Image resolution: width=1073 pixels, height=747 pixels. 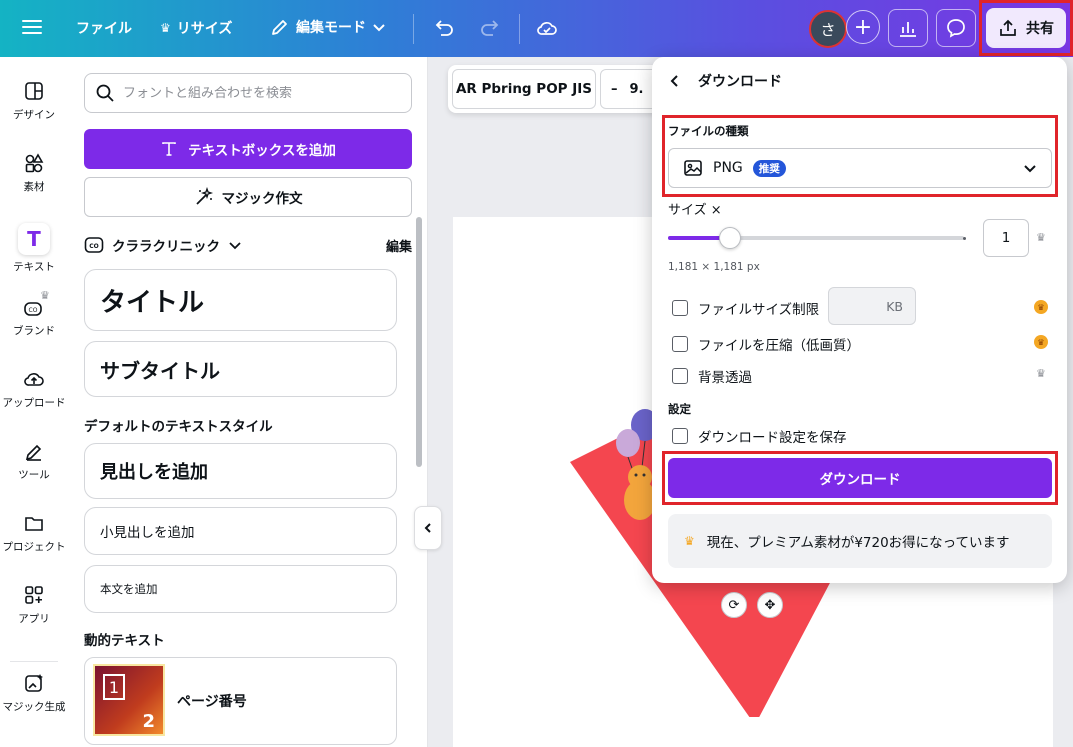 I want to click on add-subheading-style: 小見出しを追加, so click(x=240, y=531).